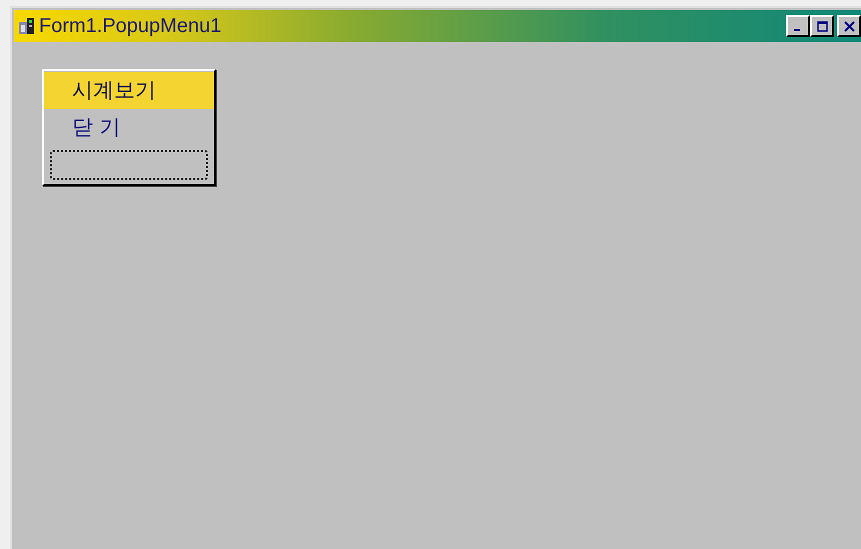 The width and height of the screenshot is (861, 549). I want to click on menu-item: 시계보기, so click(129, 90).